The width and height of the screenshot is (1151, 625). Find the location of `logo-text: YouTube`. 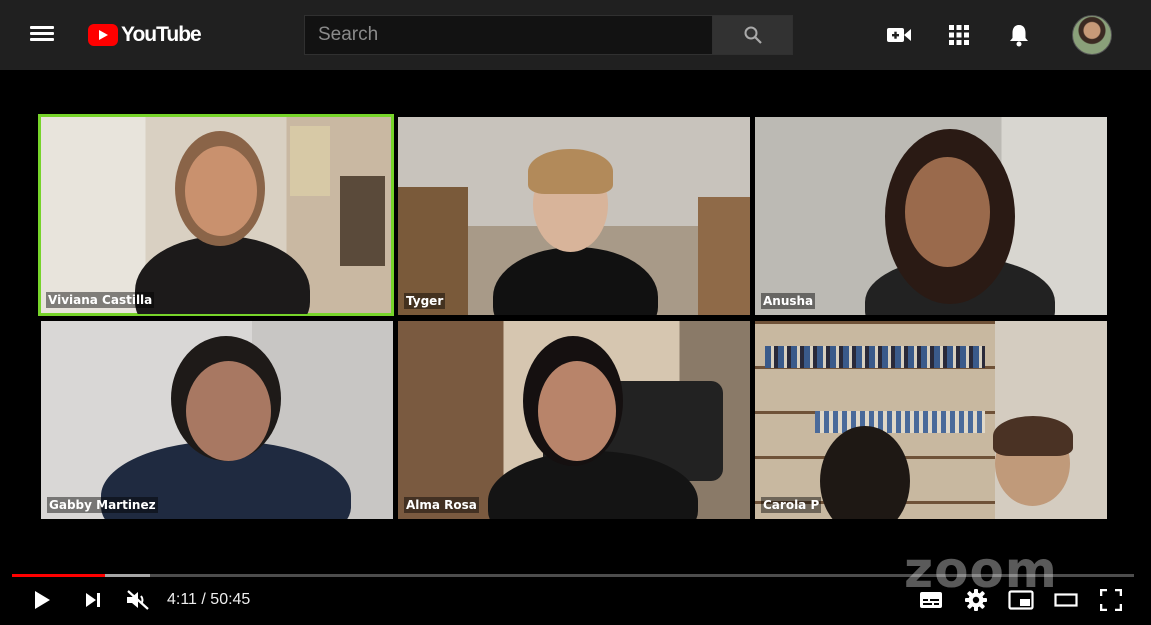

logo-text: YouTube is located at coordinates (161, 34).